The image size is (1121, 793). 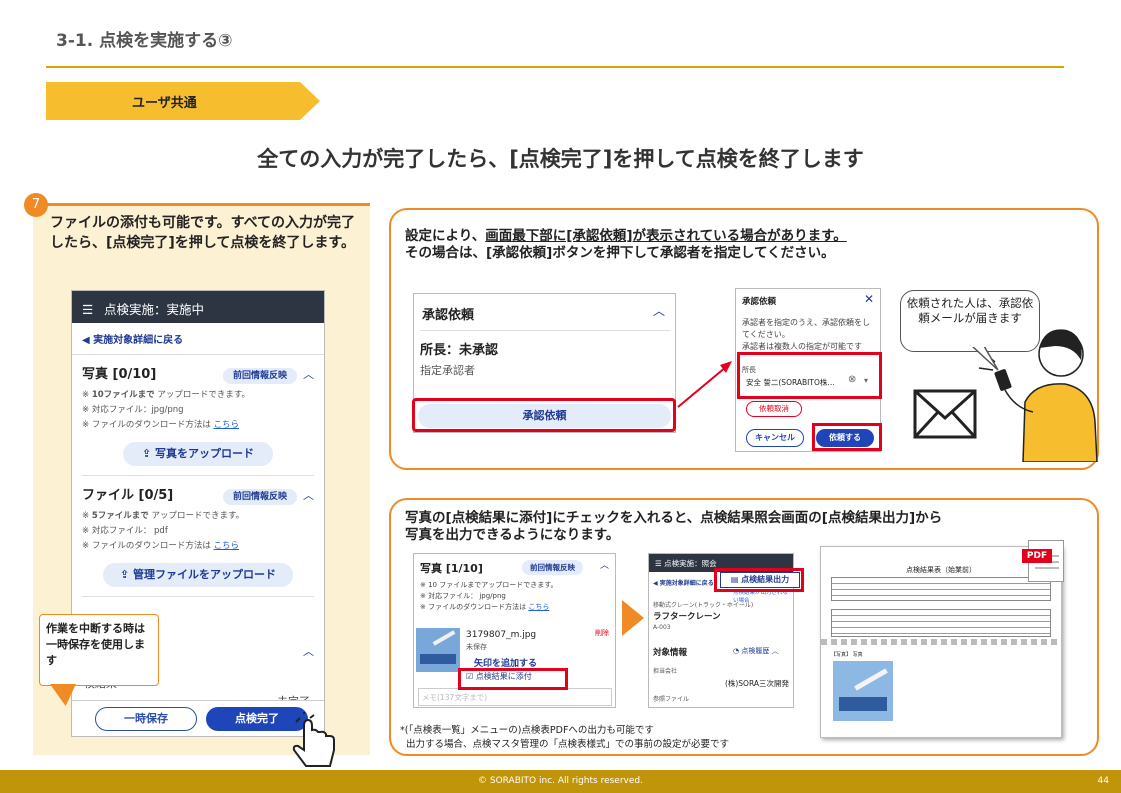 I want to click on page-title: 3-1. 点検を実施する③, so click(x=144, y=41).